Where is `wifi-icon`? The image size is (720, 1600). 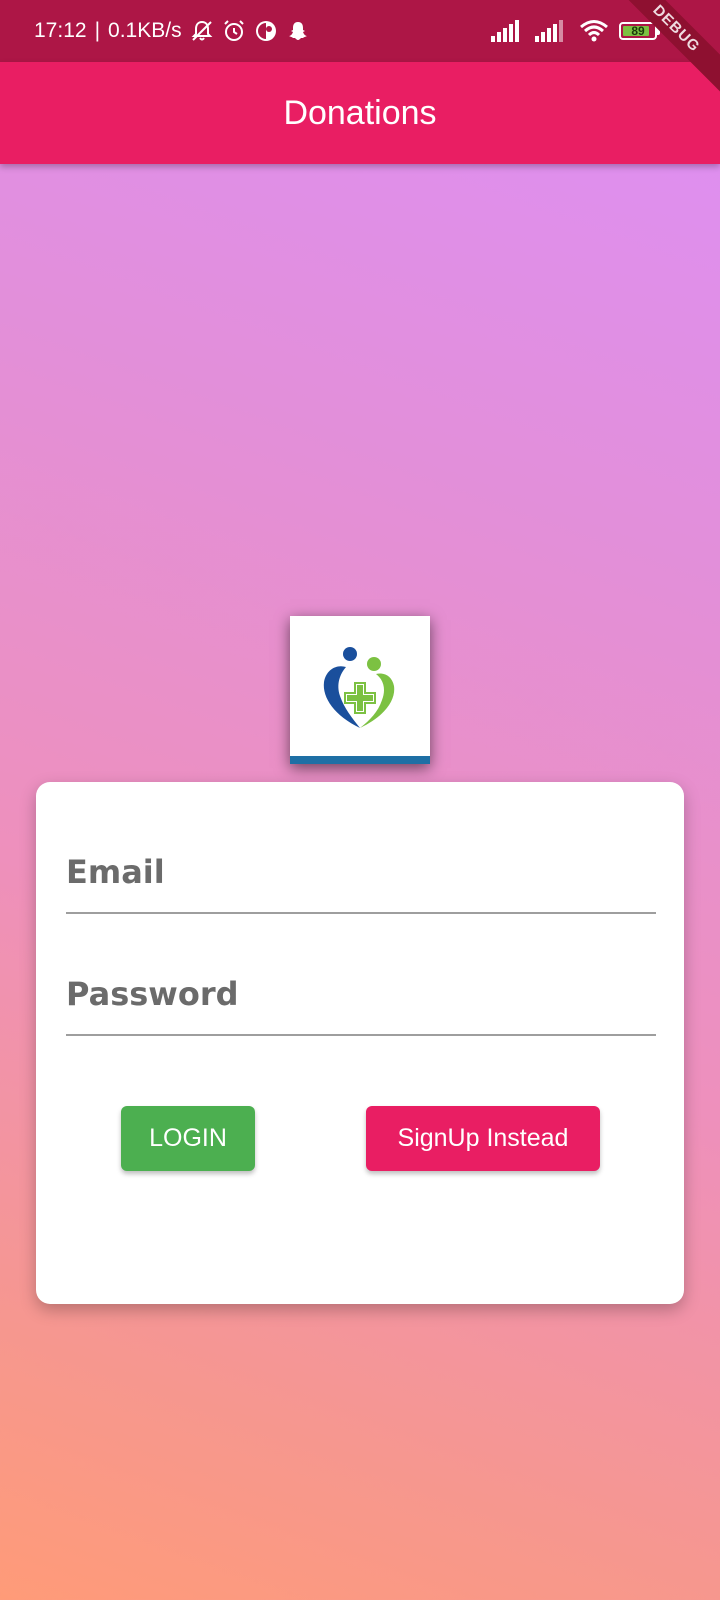 wifi-icon is located at coordinates (594, 31).